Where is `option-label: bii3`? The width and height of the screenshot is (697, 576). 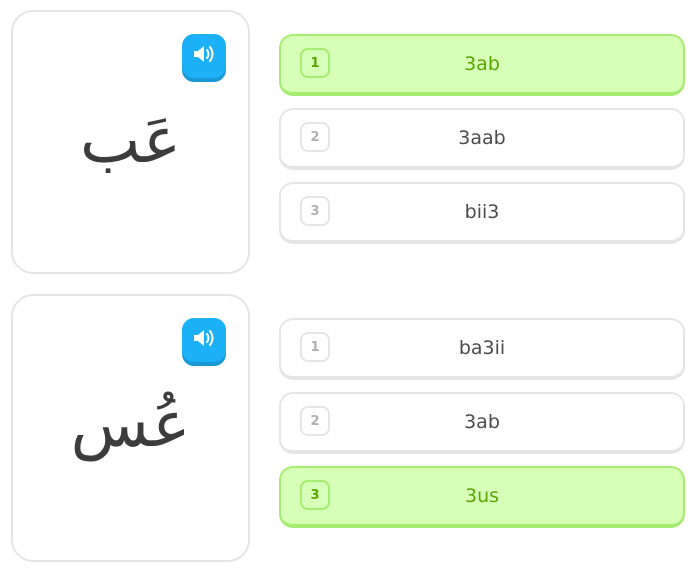 option-label: bii3 is located at coordinates (482, 212).